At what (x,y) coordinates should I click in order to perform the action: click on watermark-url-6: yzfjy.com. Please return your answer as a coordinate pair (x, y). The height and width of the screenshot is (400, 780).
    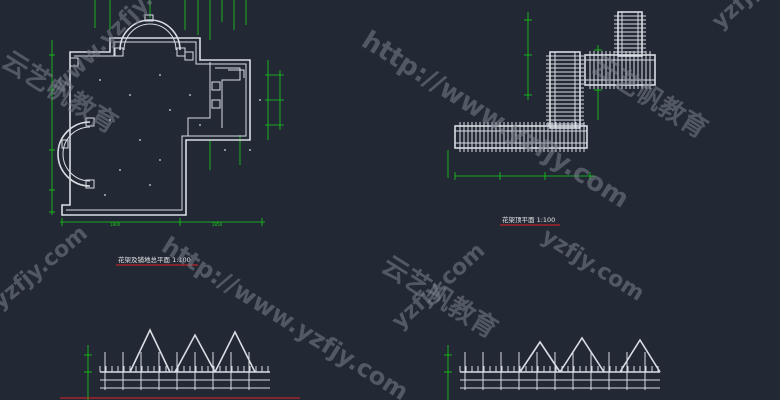
    Looking at the image, I should click on (46, 268).